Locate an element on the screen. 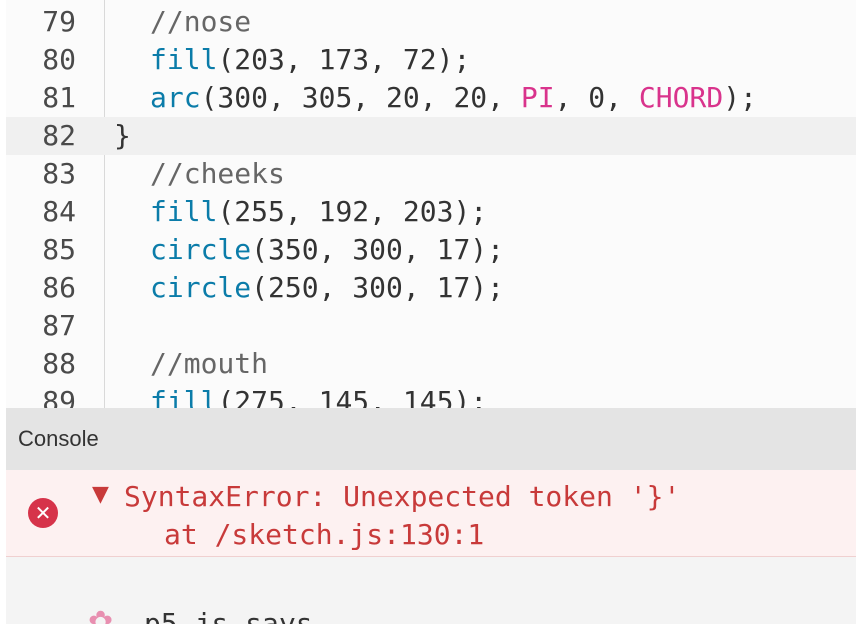  code-line: 79 //nose is located at coordinates (431, 22).